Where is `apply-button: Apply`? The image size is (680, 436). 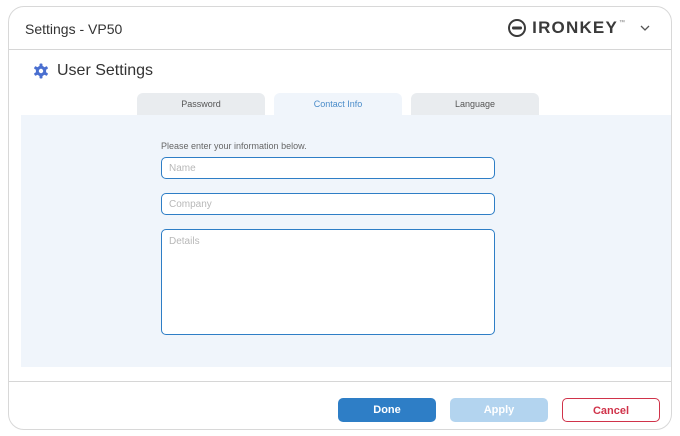
apply-button: Apply is located at coordinates (499, 410).